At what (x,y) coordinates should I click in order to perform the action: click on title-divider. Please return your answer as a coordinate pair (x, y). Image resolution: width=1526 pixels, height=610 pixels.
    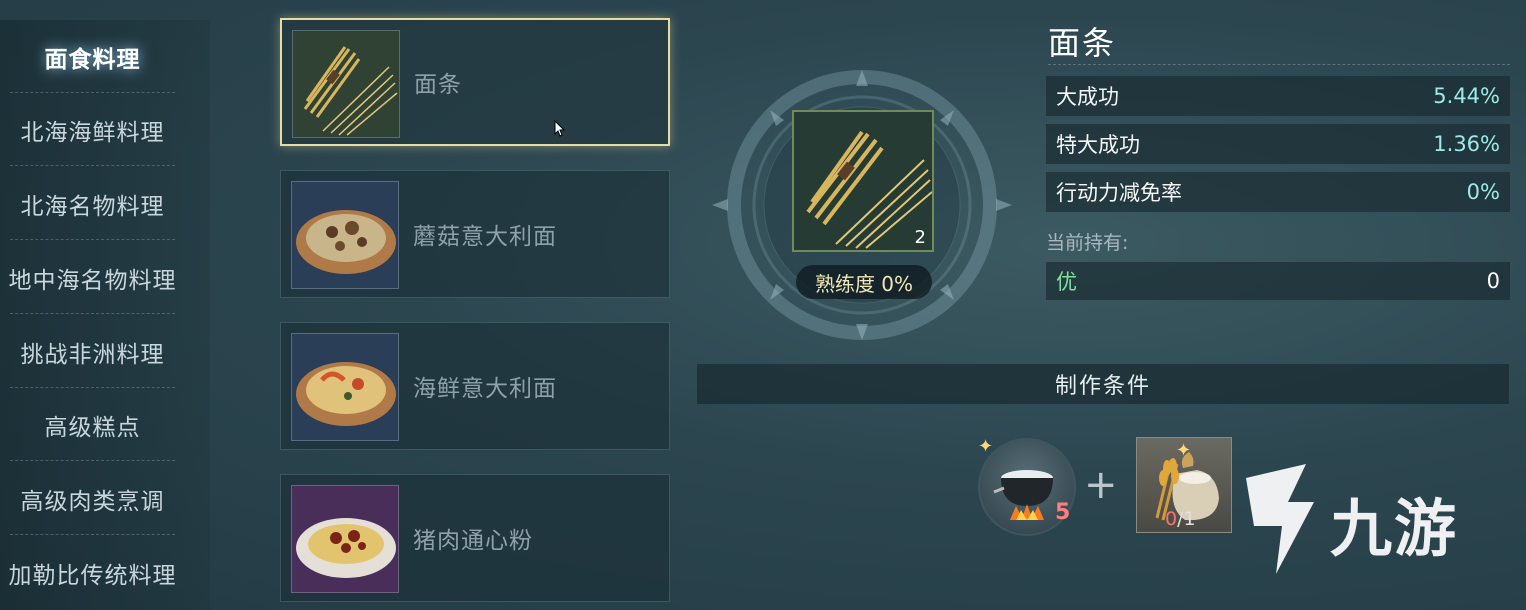
    Looking at the image, I should click on (1279, 64).